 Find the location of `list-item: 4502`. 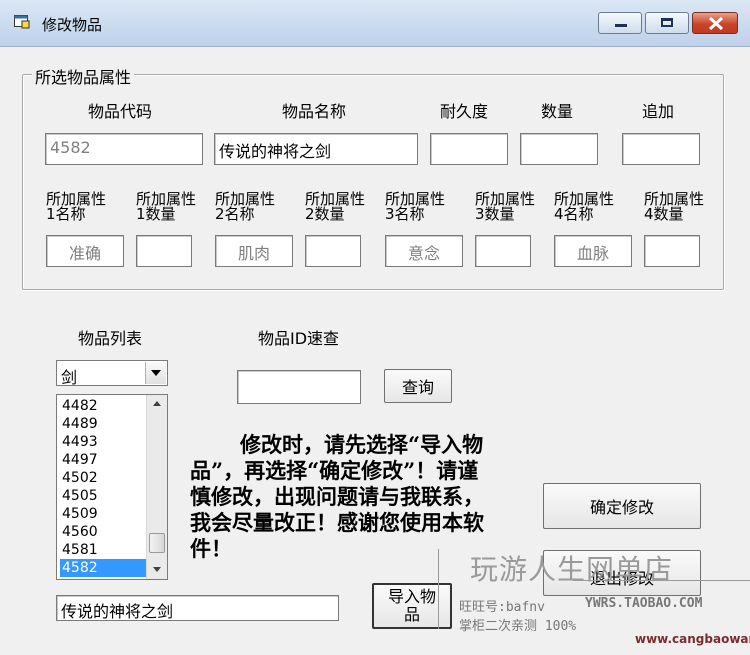

list-item: 4502 is located at coordinates (104, 478).